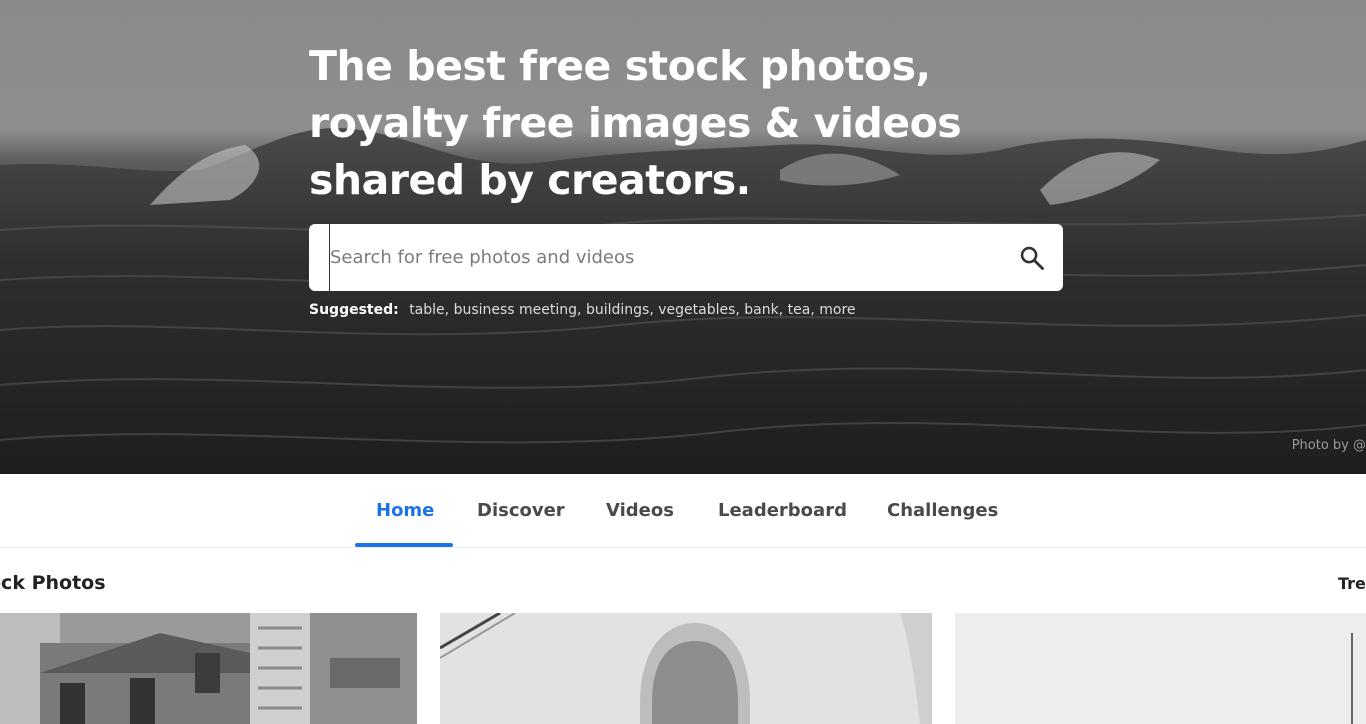 The image size is (1366, 724). What do you see at coordinates (521, 510) in the screenshot?
I see `tab-discover: Discover` at bounding box center [521, 510].